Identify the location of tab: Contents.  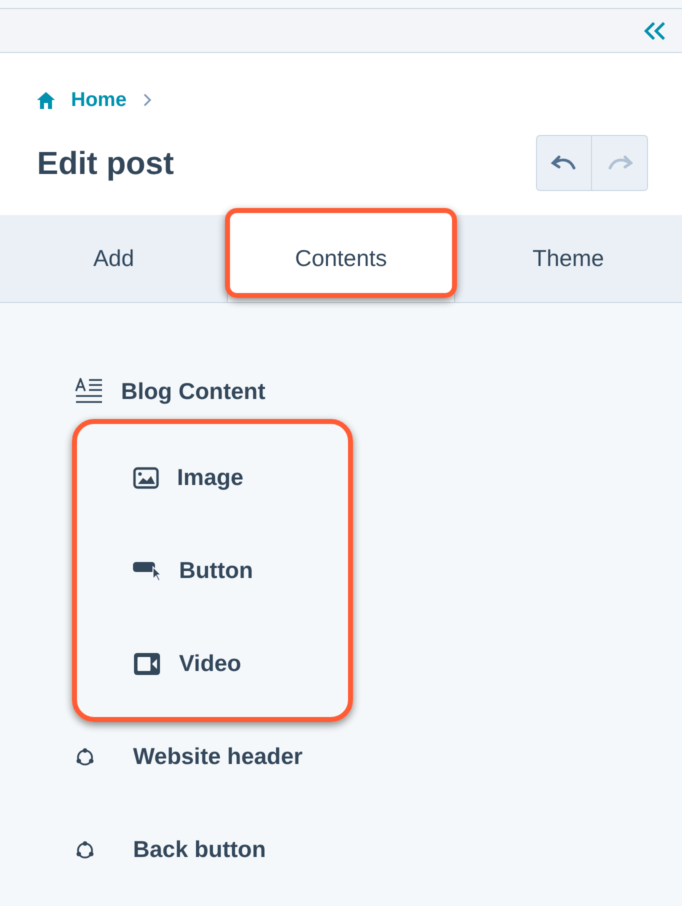
(341, 258).